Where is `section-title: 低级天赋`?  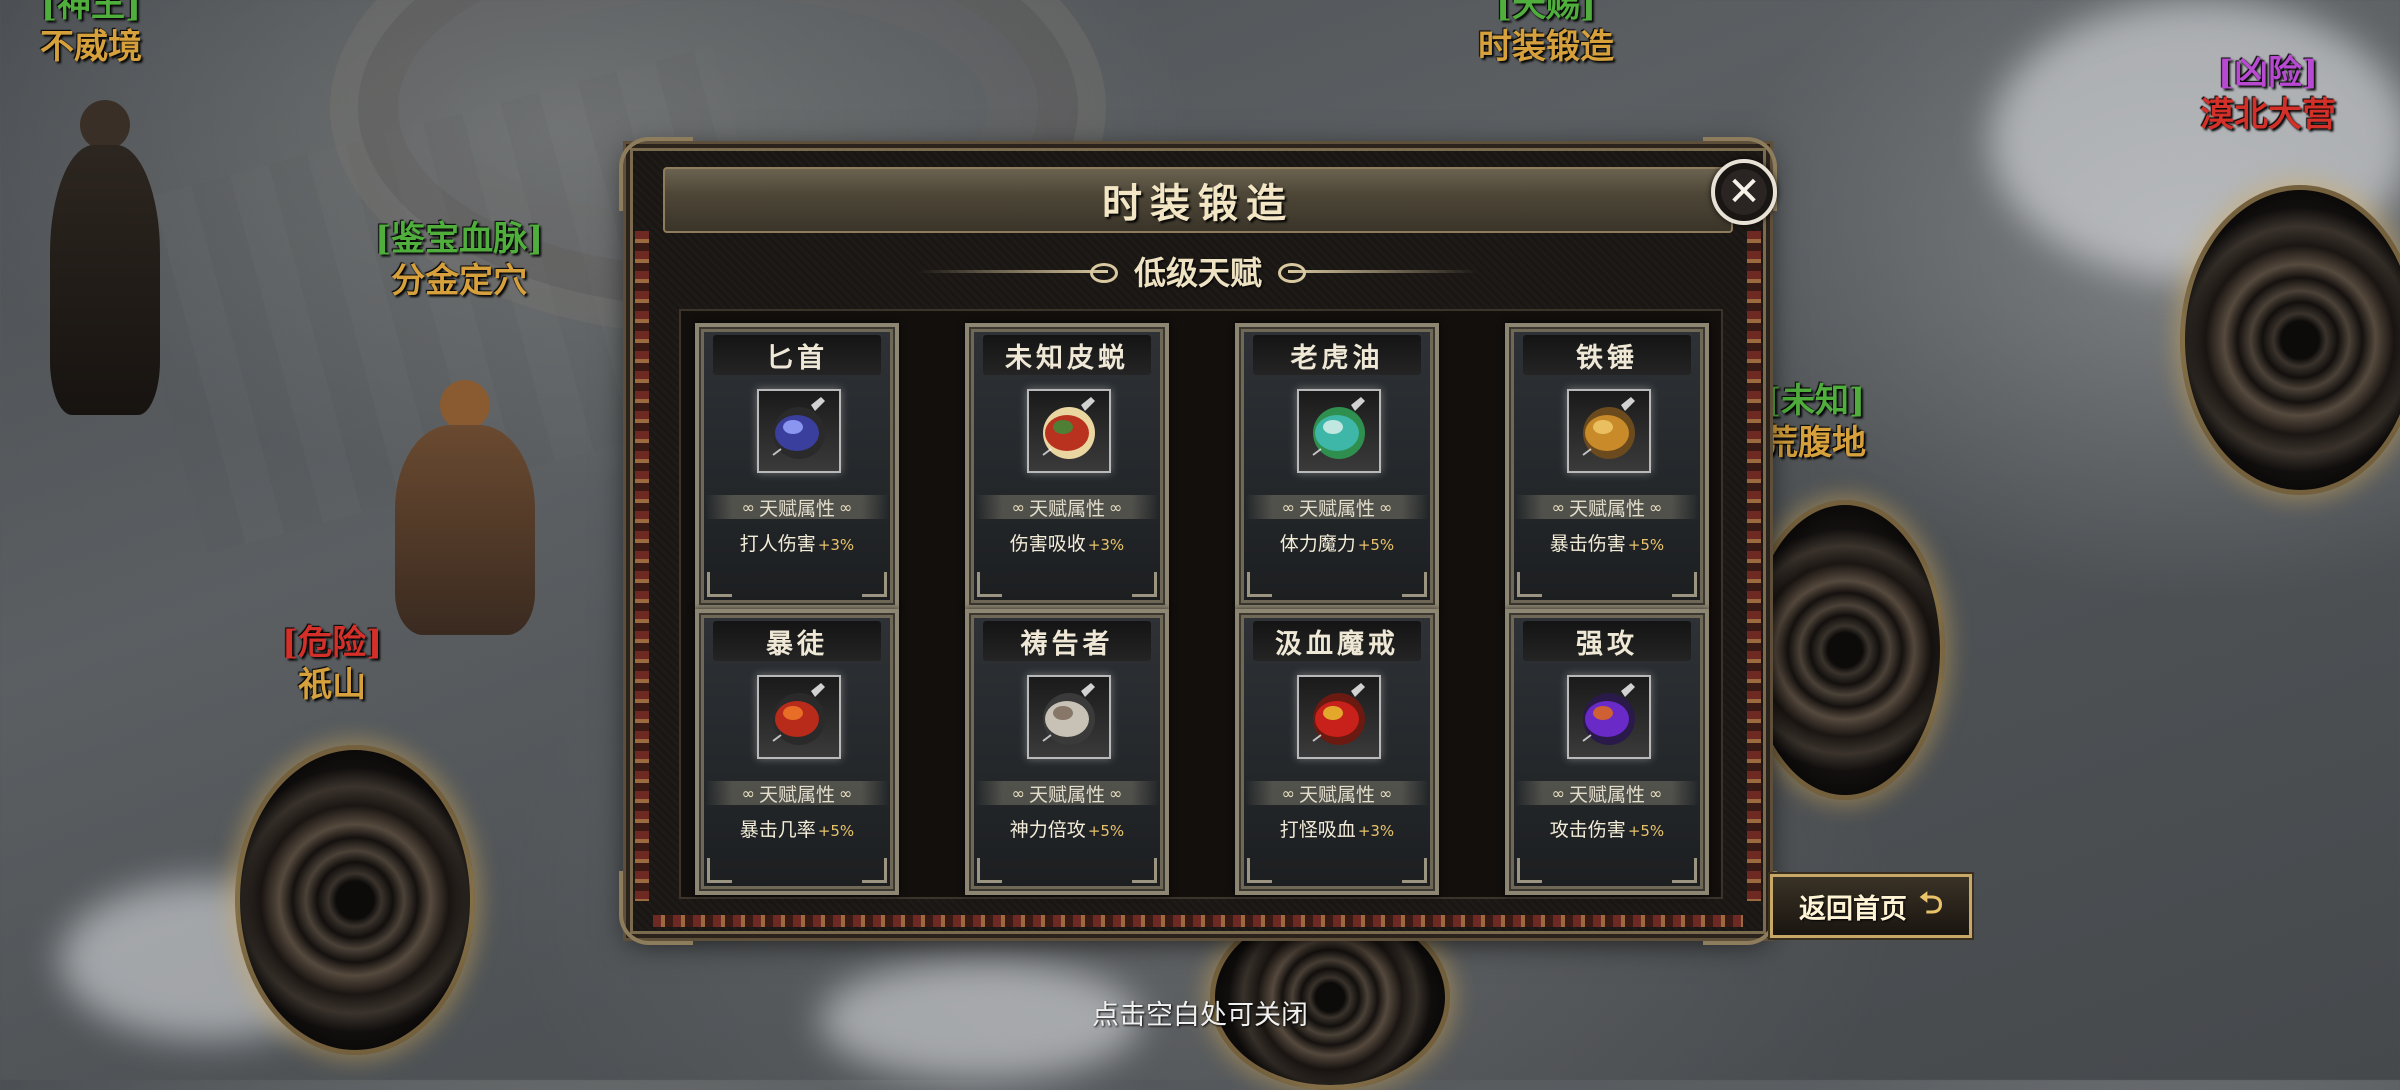
section-title: 低级天赋 is located at coordinates (1197, 273).